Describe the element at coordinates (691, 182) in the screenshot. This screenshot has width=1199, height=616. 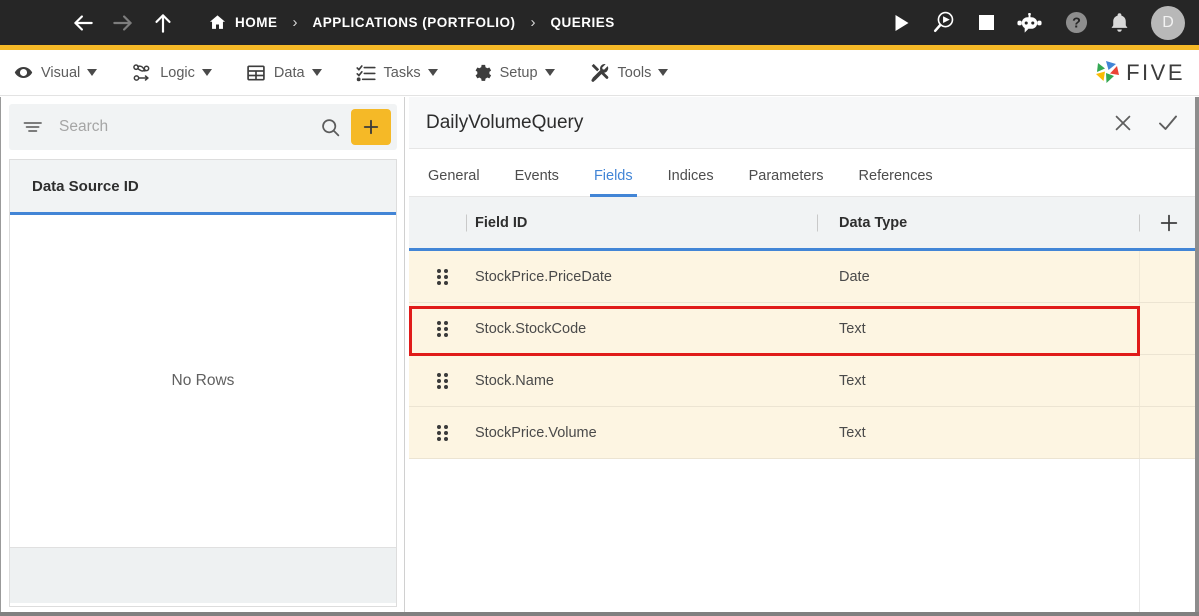
I see `tab-indices: Indices` at that location.